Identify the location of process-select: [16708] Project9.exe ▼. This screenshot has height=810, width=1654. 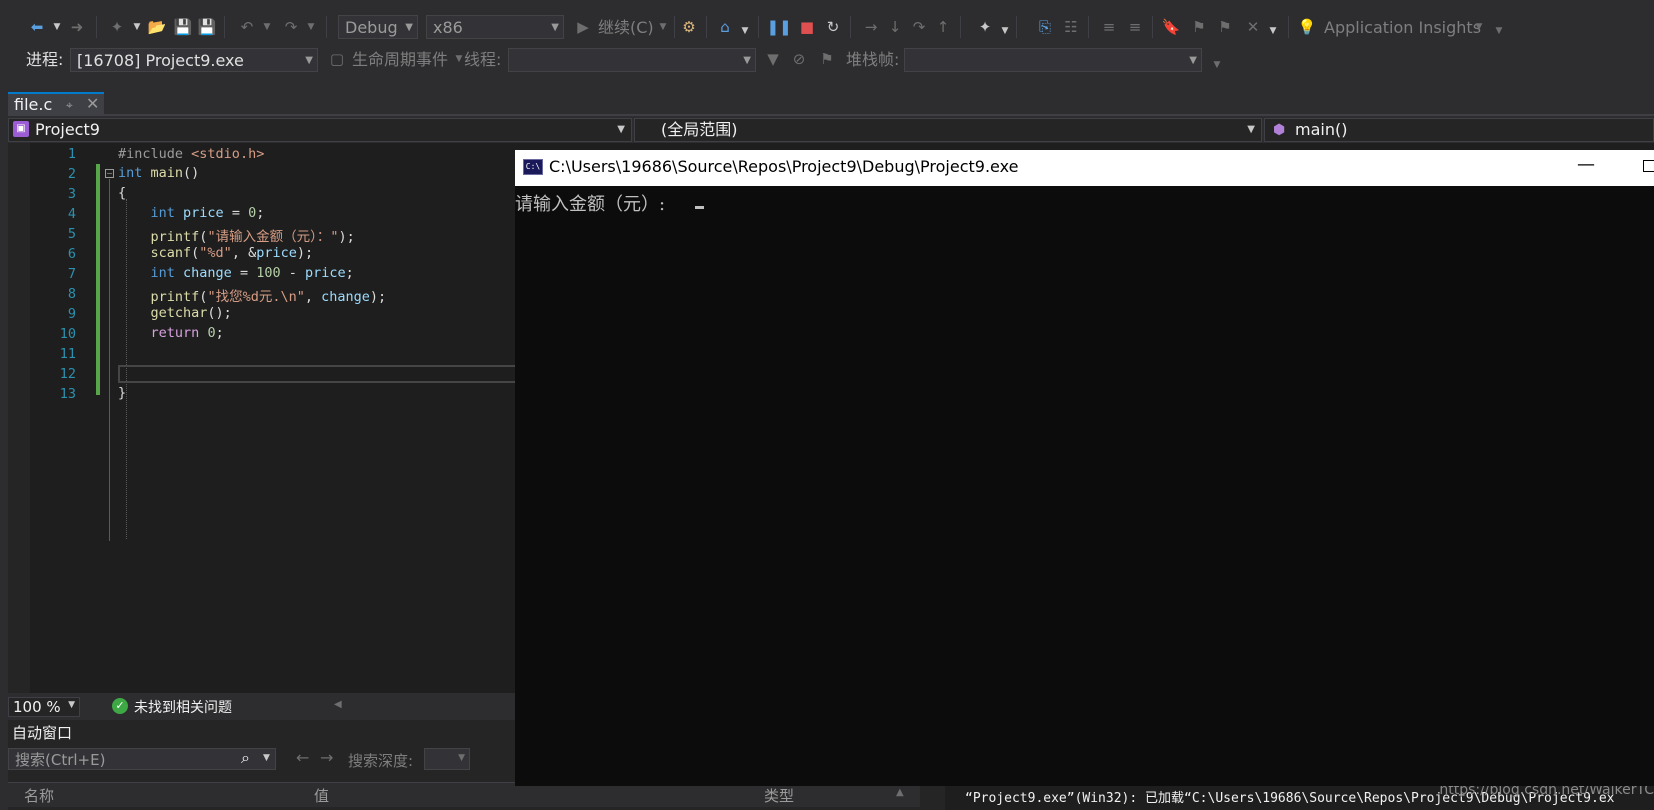
(194, 60).